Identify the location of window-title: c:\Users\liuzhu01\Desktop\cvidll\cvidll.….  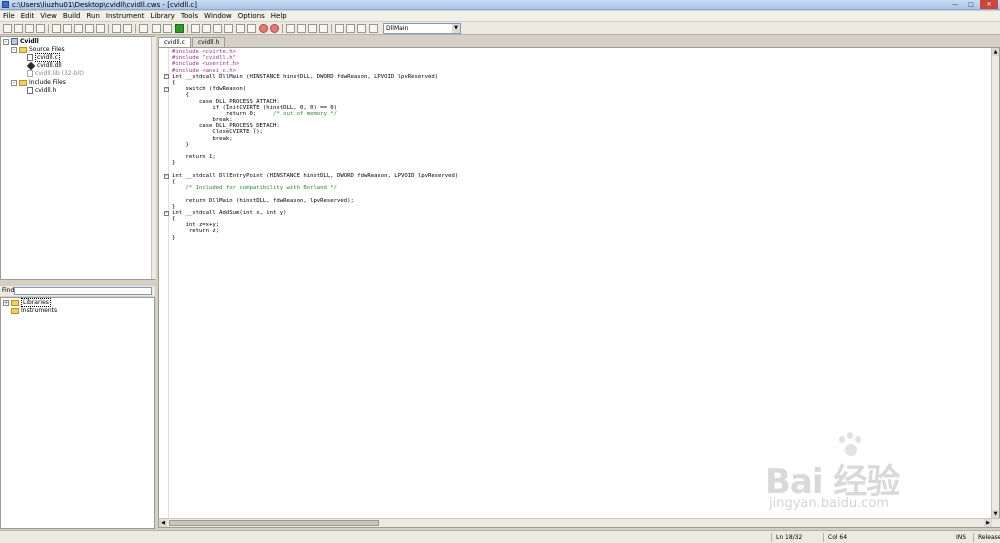
(105, 5).